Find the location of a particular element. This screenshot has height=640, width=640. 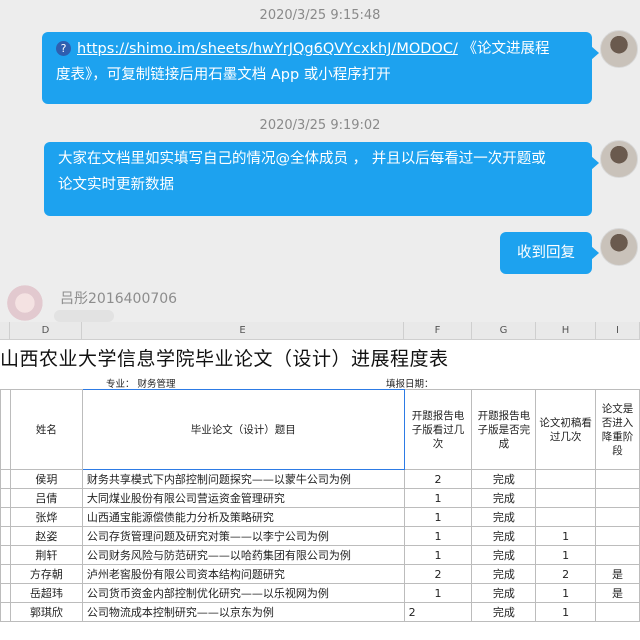

cell-title: 泸州老窖股份有限公司资本结构问题研究 is located at coordinates (243, 574).